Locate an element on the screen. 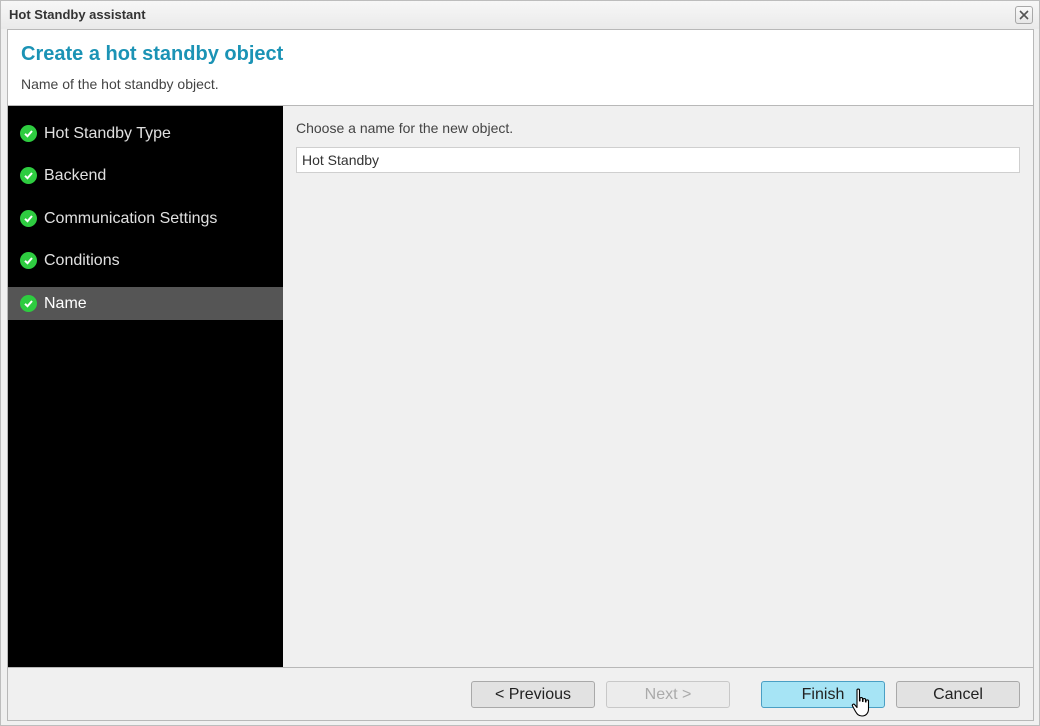  step-communication-settings: Communication Settings is located at coordinates (145, 218).